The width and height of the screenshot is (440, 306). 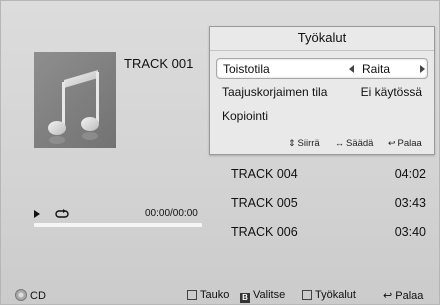 I want to click on tools-row-copy: Kopiointi, so click(x=322, y=116).